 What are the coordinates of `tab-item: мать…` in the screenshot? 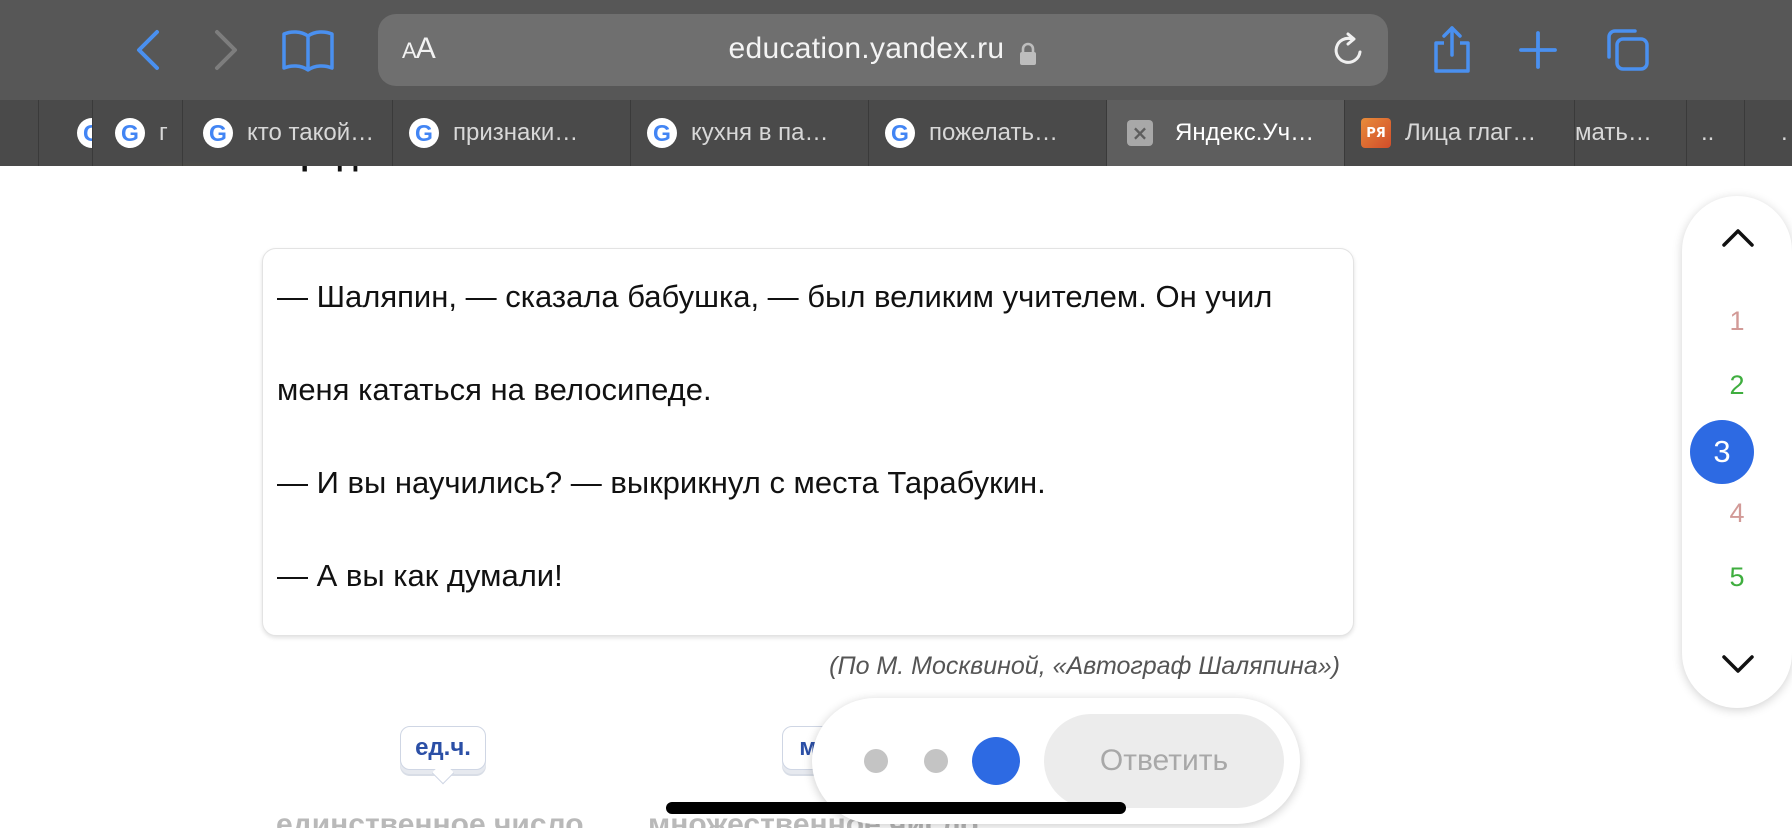 It's located at (1630, 133).